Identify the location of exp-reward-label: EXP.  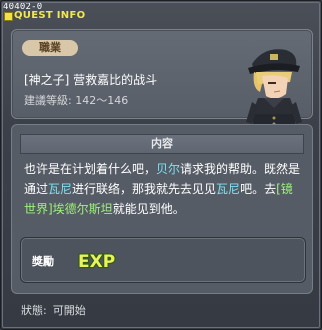
(96, 262).